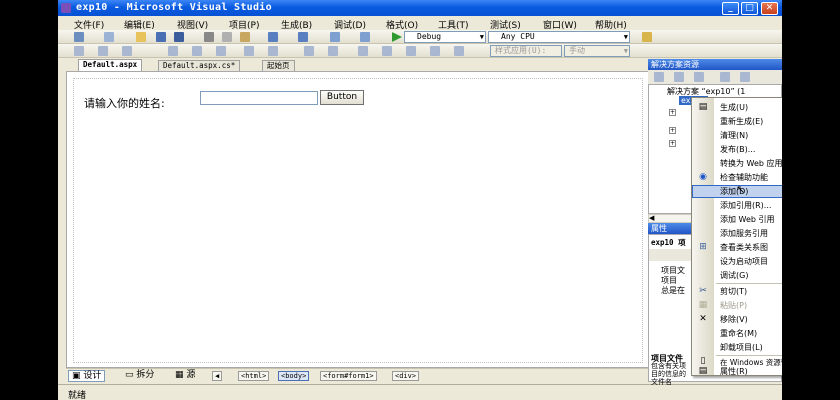  What do you see at coordinates (737, 319) in the screenshot?
I see `ctx-remove: ✕ 移除(V)` at bounding box center [737, 319].